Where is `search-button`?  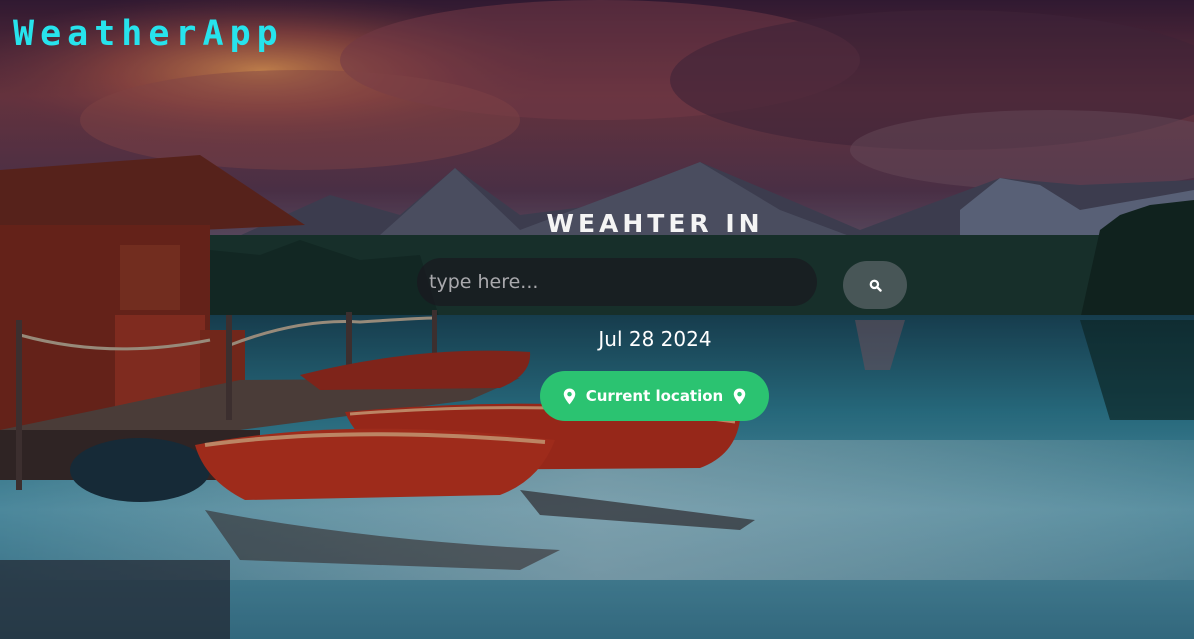 search-button is located at coordinates (875, 285).